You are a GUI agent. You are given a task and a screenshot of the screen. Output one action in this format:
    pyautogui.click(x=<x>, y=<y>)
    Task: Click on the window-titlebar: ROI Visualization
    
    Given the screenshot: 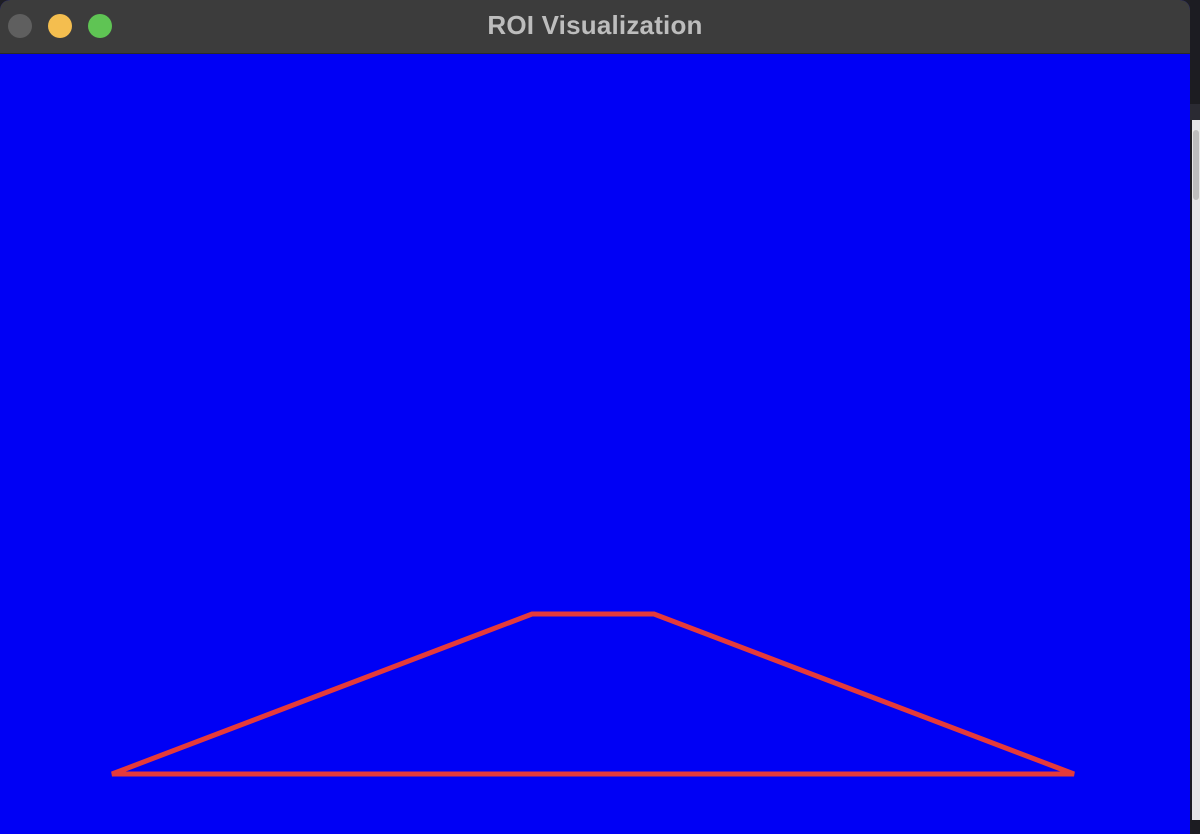 What is the action you would take?
    pyautogui.click(x=595, y=27)
    